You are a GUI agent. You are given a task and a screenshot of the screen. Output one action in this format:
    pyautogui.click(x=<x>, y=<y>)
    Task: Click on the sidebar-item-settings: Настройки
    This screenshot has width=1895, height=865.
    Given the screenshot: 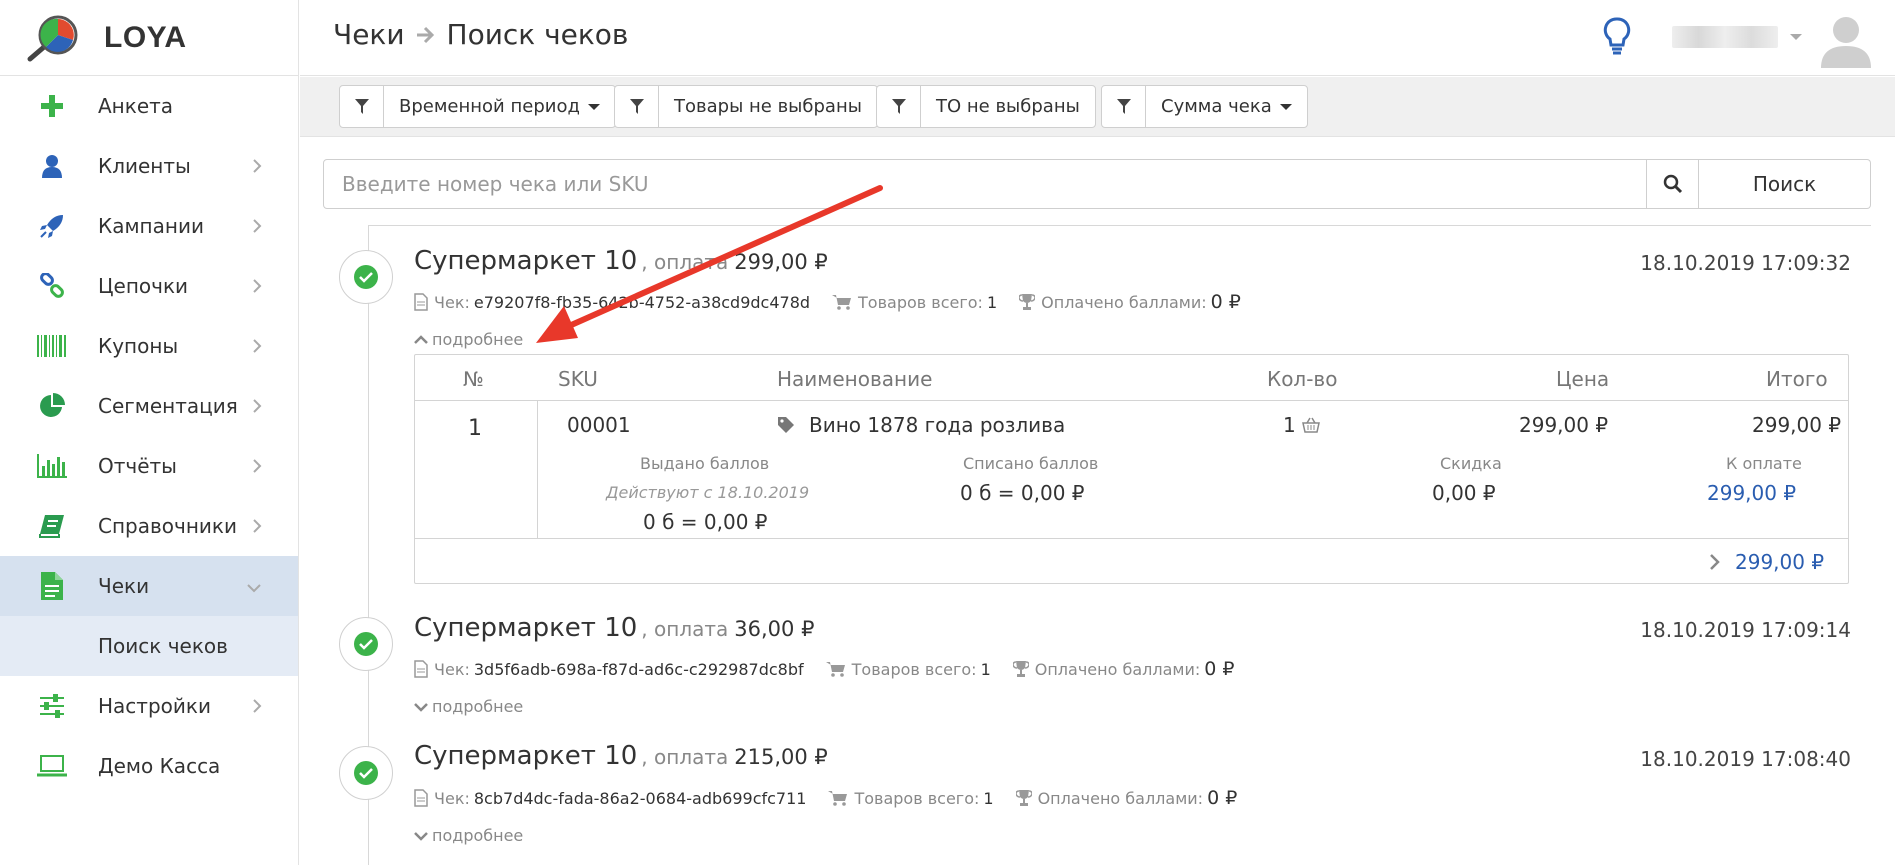 What is the action you would take?
    pyautogui.click(x=149, y=706)
    